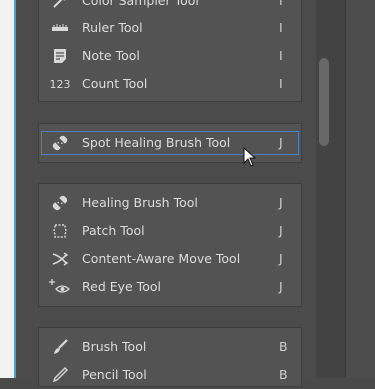 The width and height of the screenshot is (375, 389). I want to click on mouse-cursor-icon, so click(250, 158).